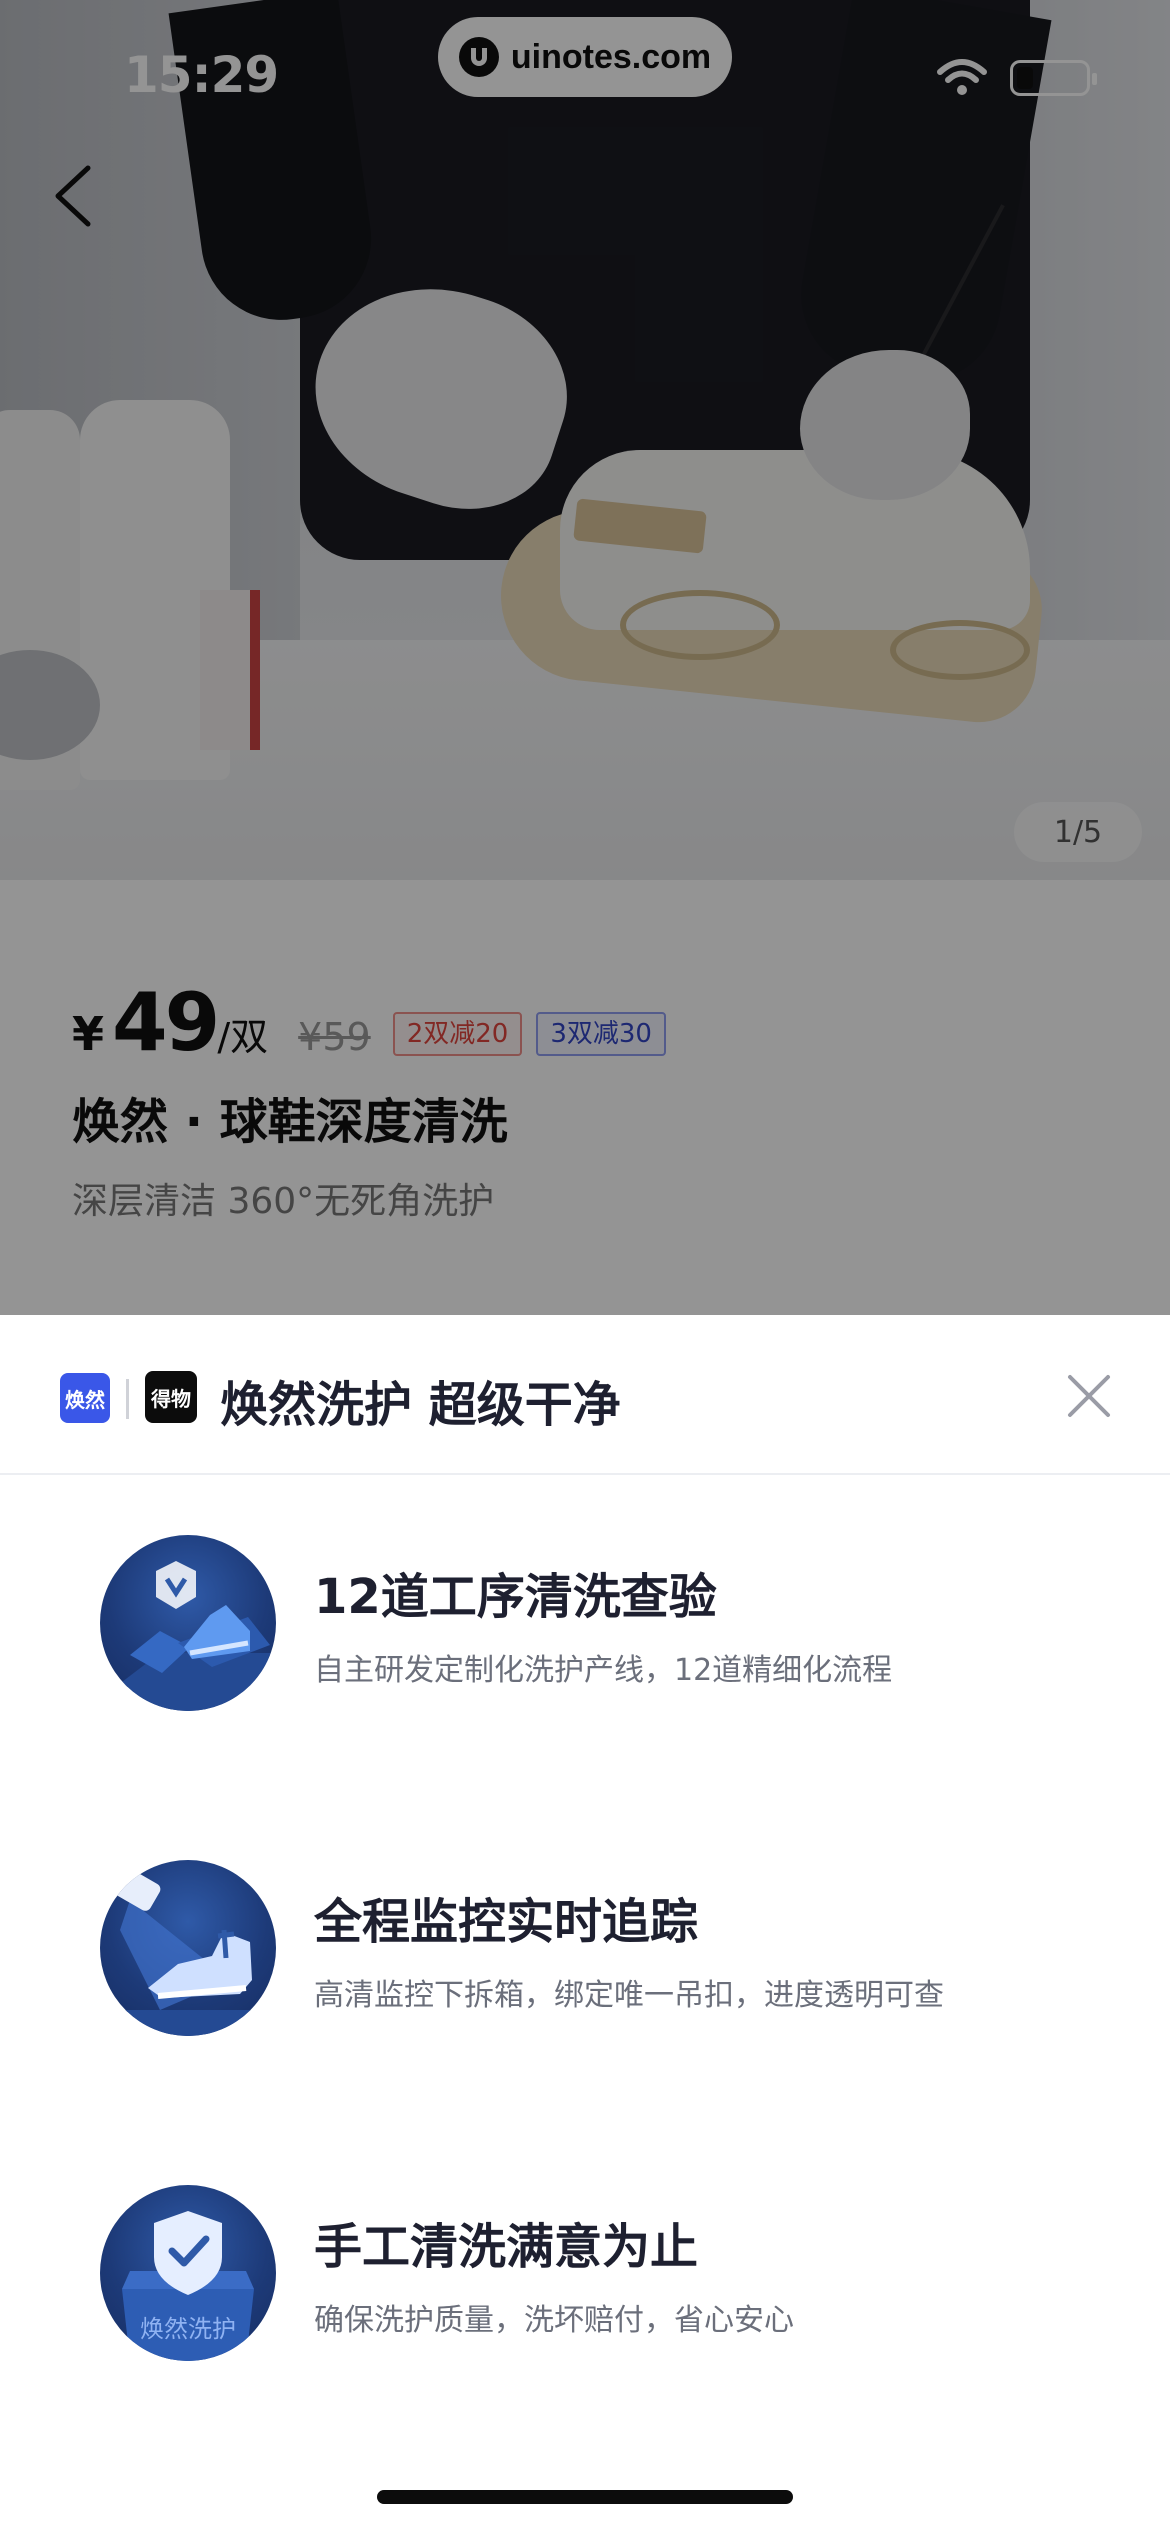 This screenshot has width=1170, height=2532. What do you see at coordinates (171, 1397) in the screenshot?
I see `dewu-logo-icon: 得物` at bounding box center [171, 1397].